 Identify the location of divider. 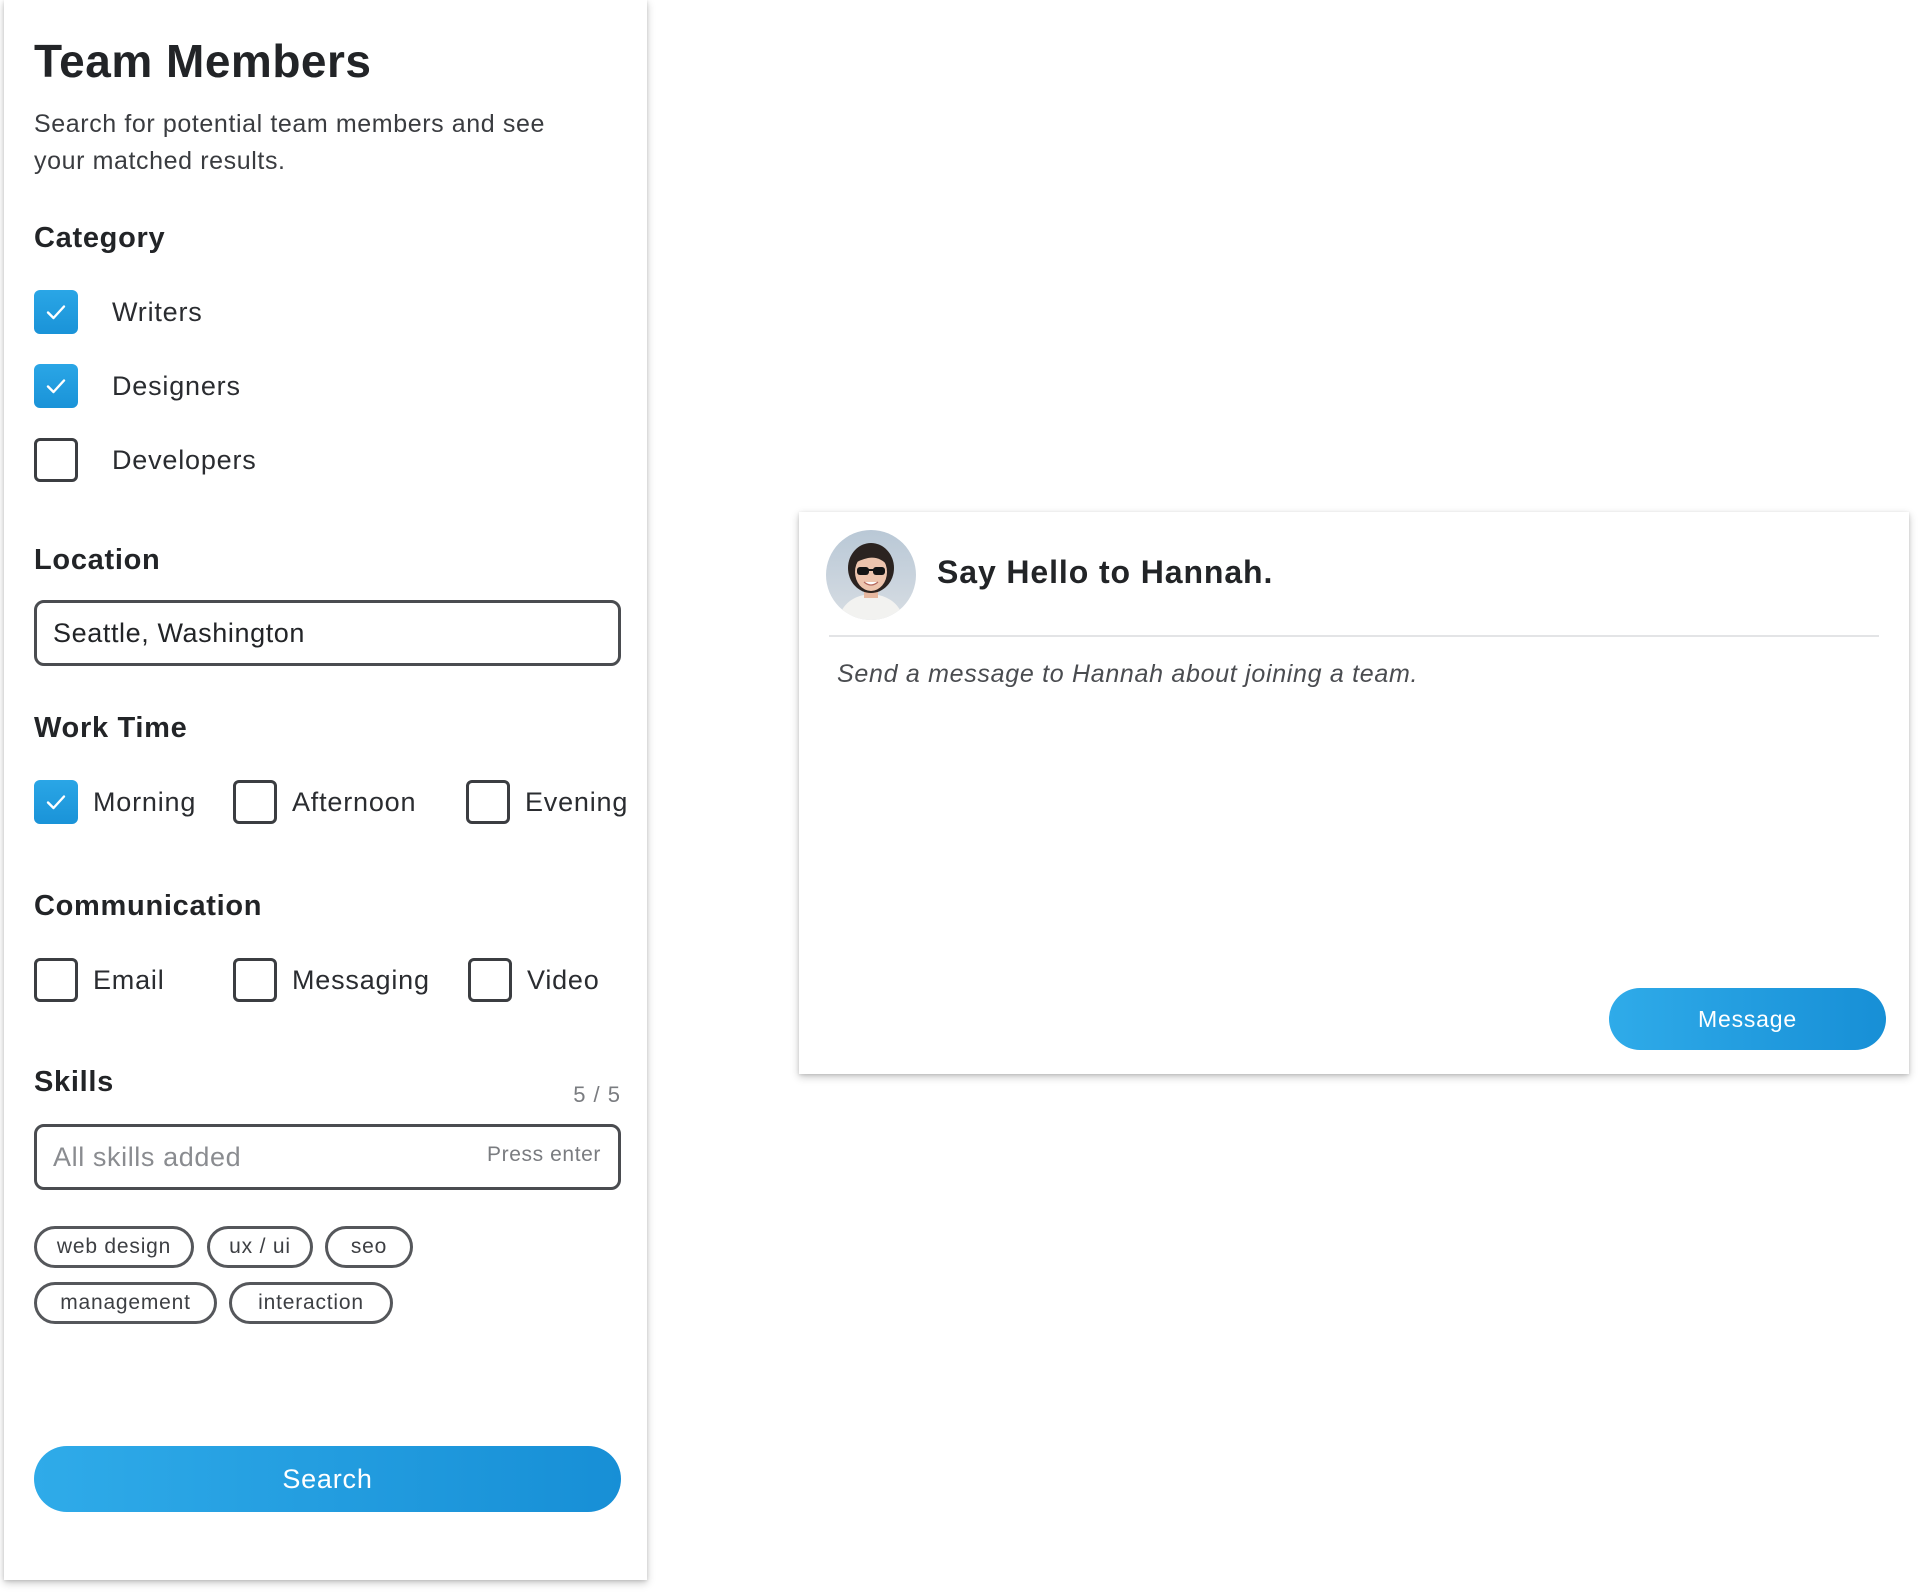
(1354, 636).